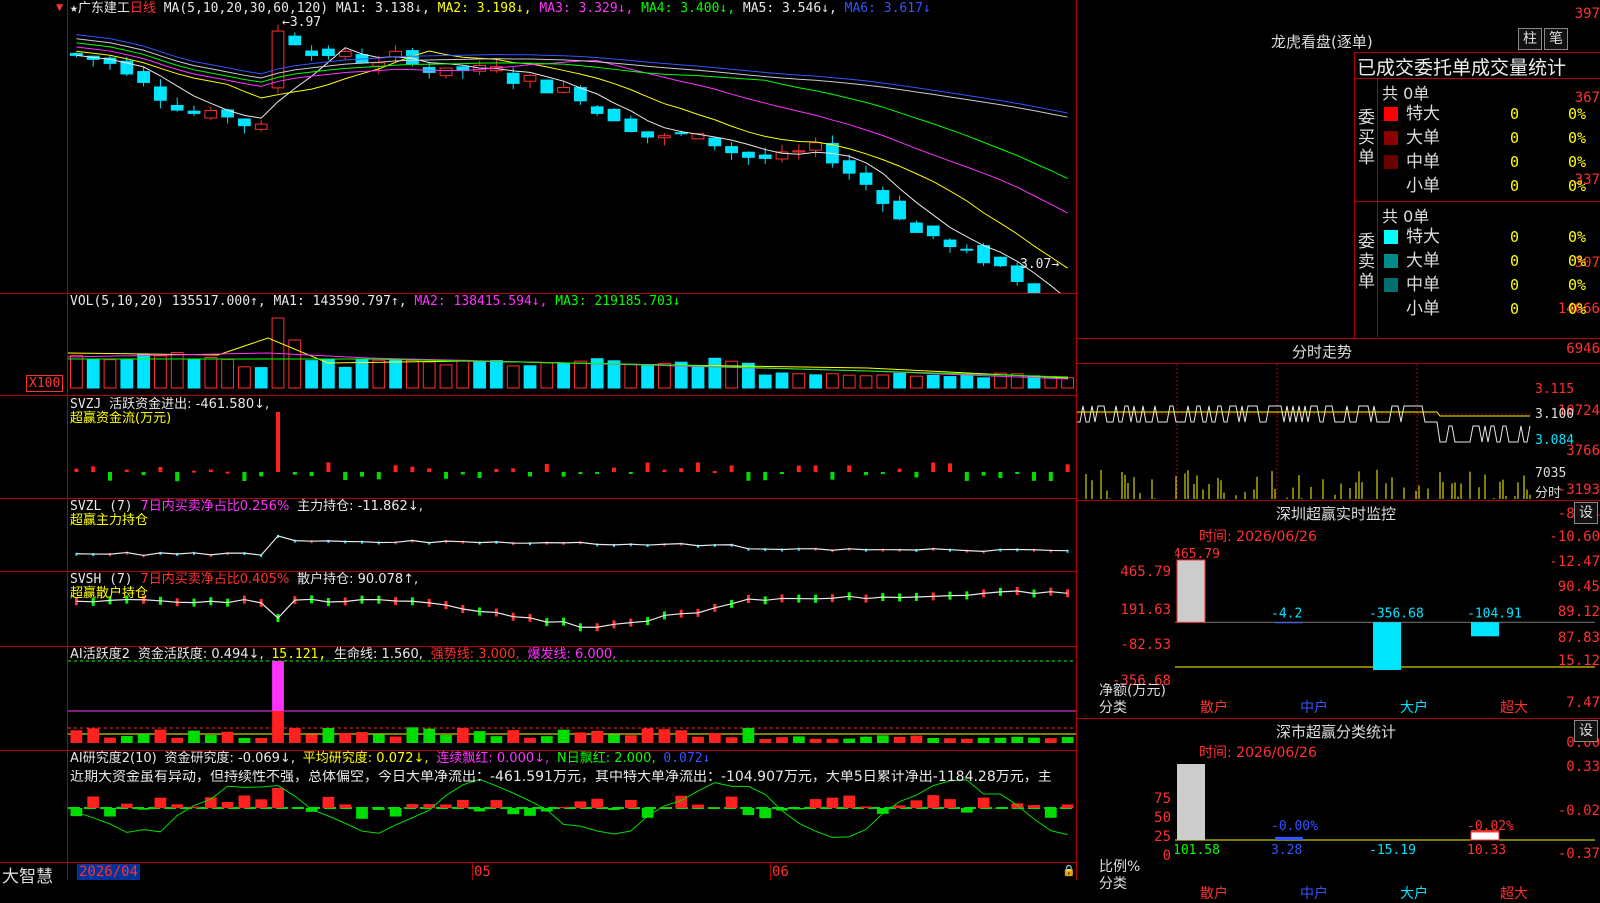 This screenshot has height=903, width=1600. I want to click on intraday-title: 分时走势, so click(1322, 351).